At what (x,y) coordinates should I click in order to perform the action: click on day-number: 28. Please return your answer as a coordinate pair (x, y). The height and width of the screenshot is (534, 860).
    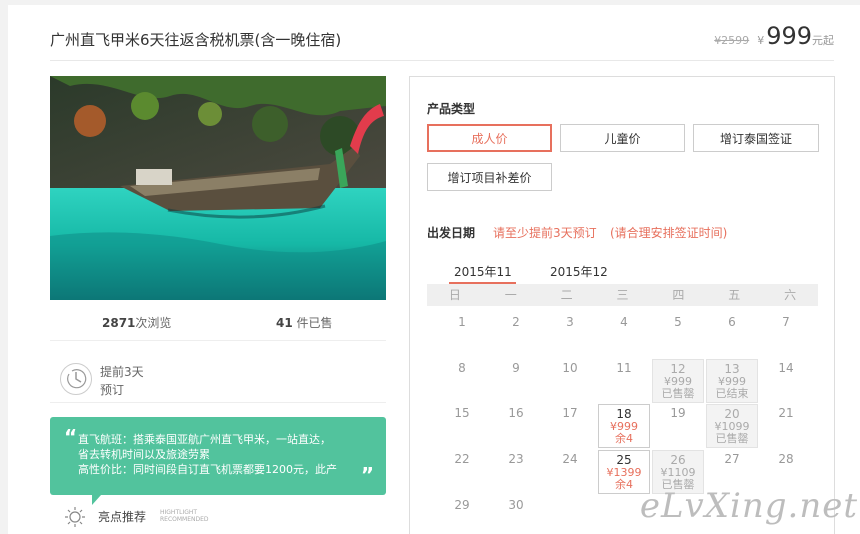
    Looking at the image, I should click on (786, 459).